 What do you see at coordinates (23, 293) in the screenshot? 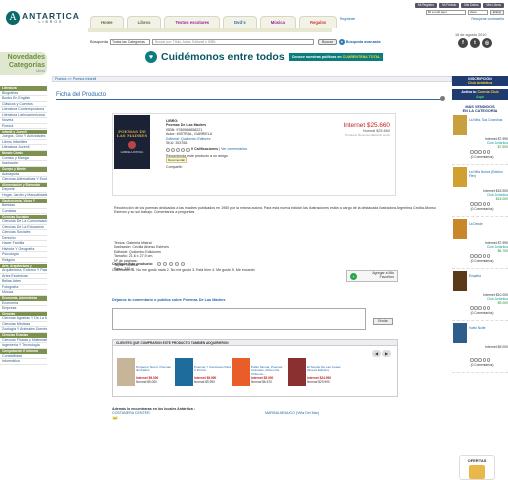
I see `category-link: Música` at bounding box center [23, 293].